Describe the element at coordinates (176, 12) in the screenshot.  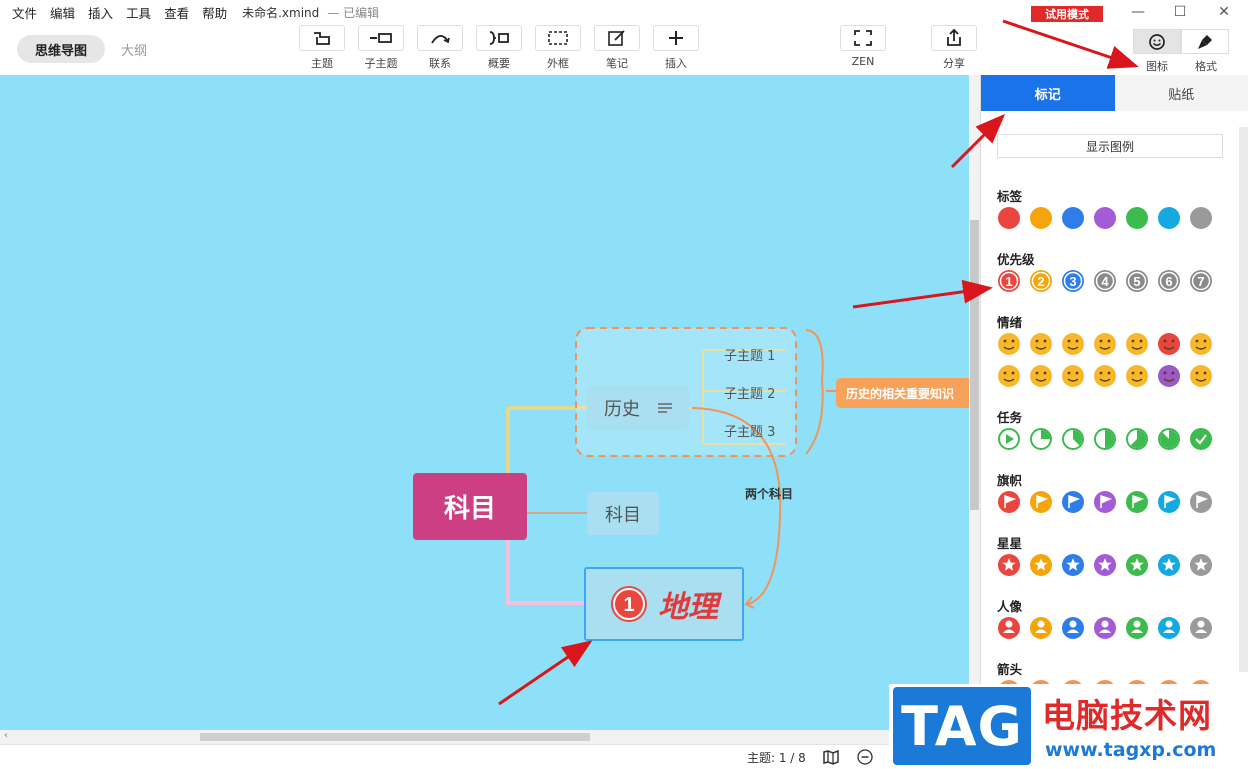
I see `menu-view: 查看` at that location.